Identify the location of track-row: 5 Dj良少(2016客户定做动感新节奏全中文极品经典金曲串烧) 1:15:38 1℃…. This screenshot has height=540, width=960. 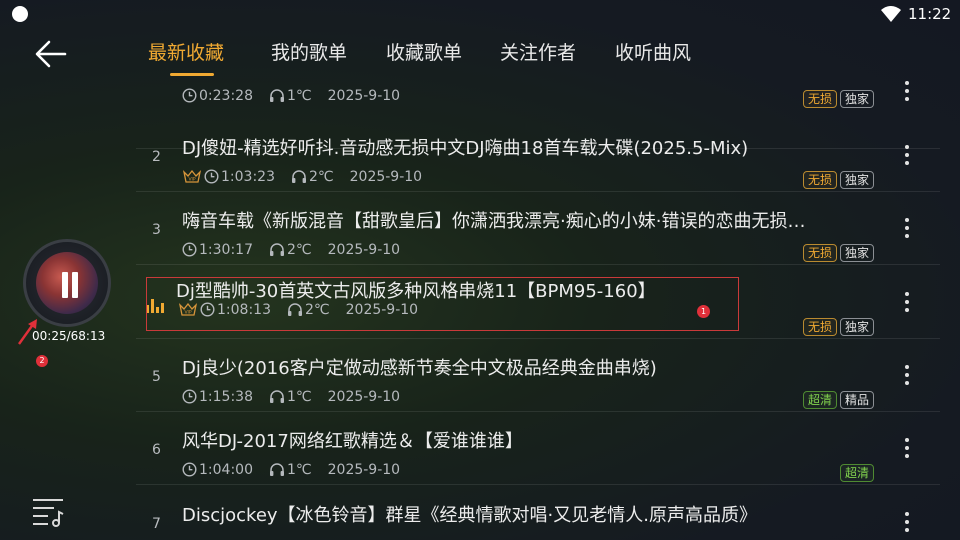
(538, 375).